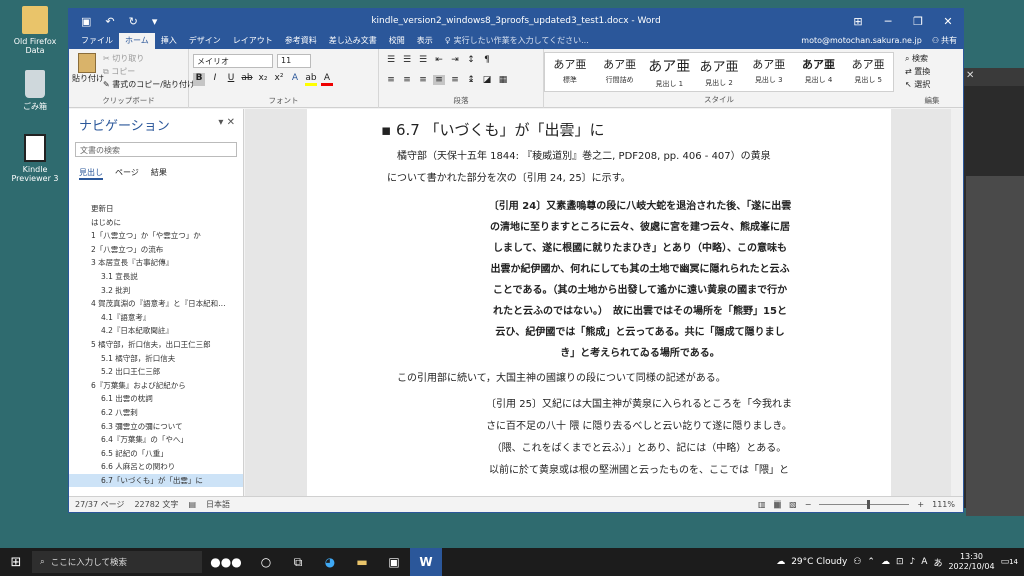 The height and width of the screenshot is (576, 1024). What do you see at coordinates (957, 302) in the screenshot?
I see `vertical-scrollbar` at bounding box center [957, 302].